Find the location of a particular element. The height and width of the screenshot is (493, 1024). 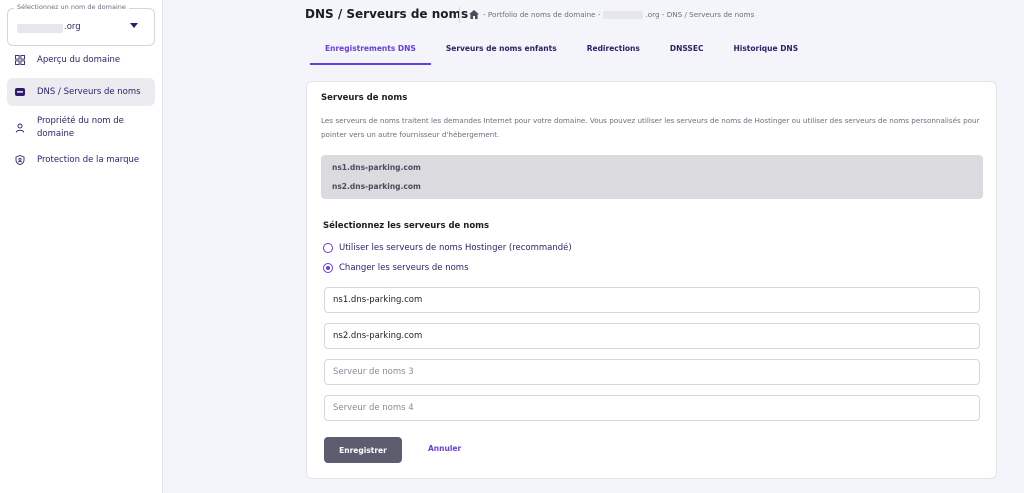

sidebar-item-protection: Protection de la marque is located at coordinates (81, 160).